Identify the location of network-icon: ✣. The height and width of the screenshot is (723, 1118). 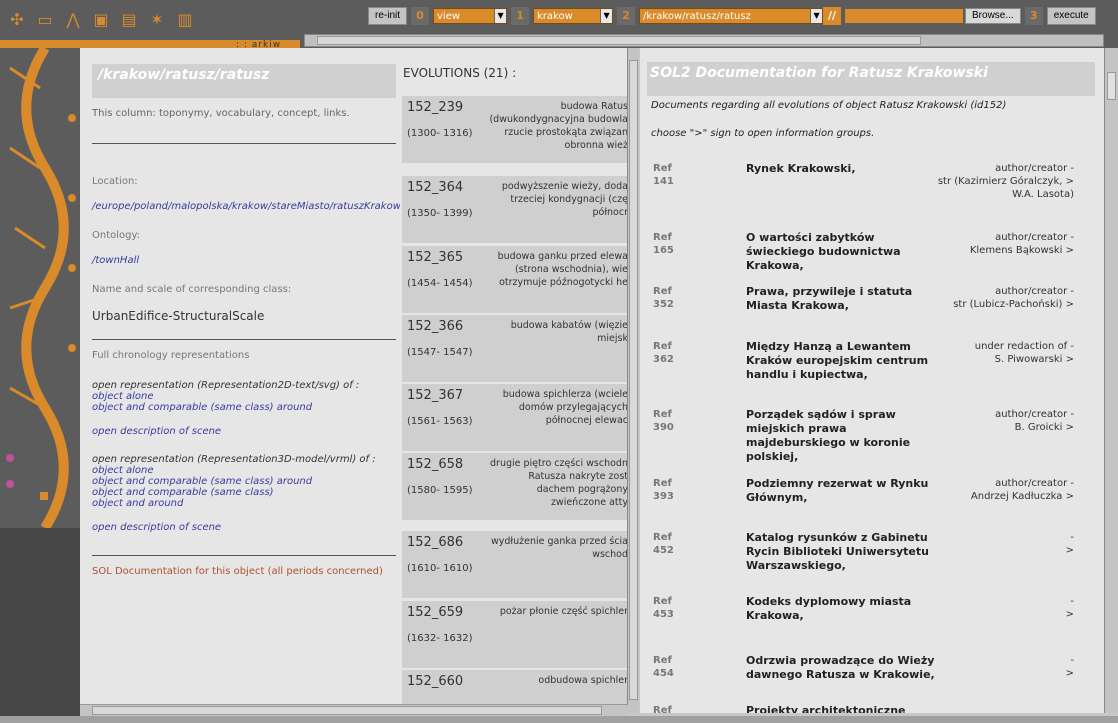
(17, 20).